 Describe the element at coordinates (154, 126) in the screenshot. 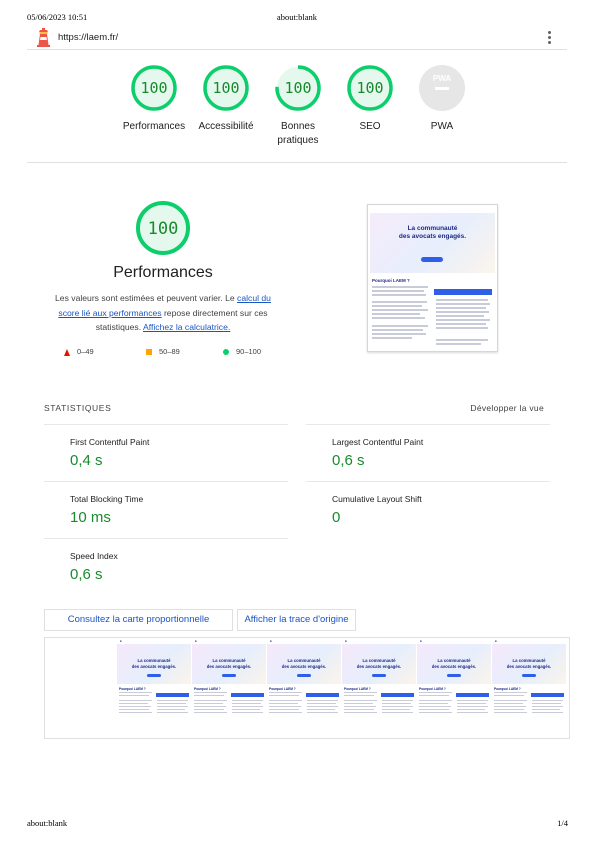

I see `gauge-label: Performances` at that location.